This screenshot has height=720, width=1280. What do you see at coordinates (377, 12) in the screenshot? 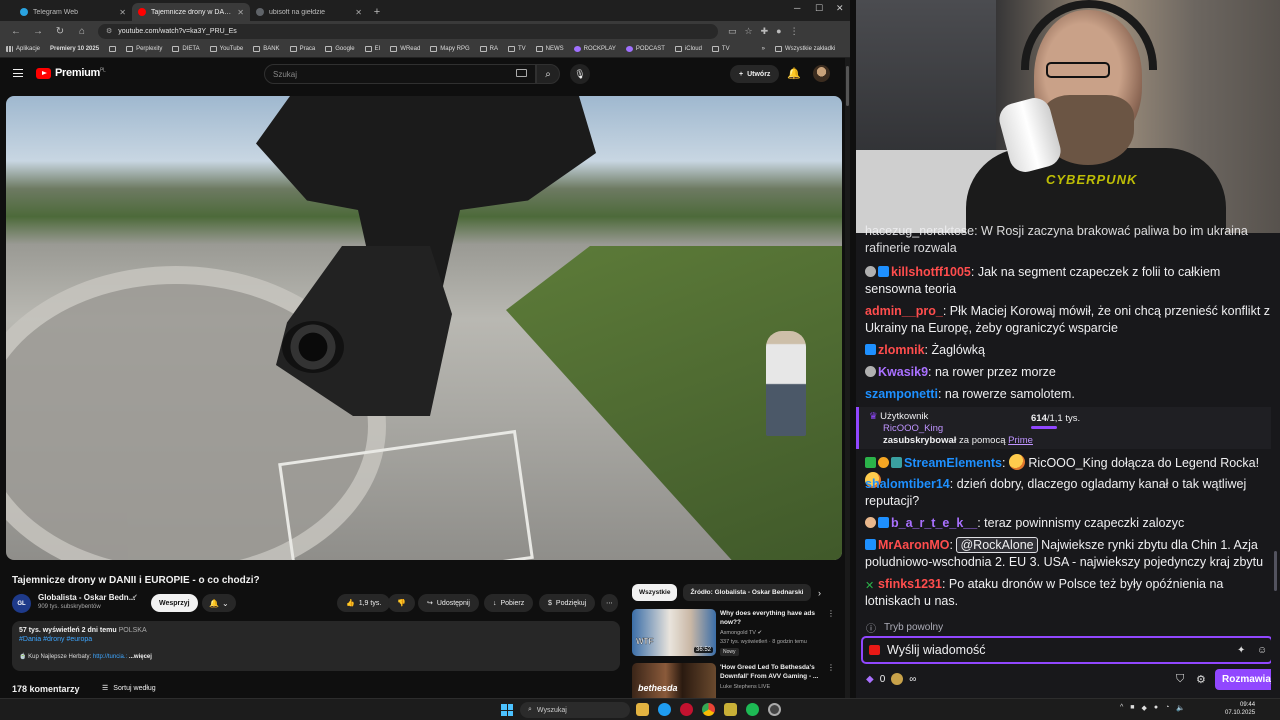
I see `new-tab-button: +` at bounding box center [377, 12].